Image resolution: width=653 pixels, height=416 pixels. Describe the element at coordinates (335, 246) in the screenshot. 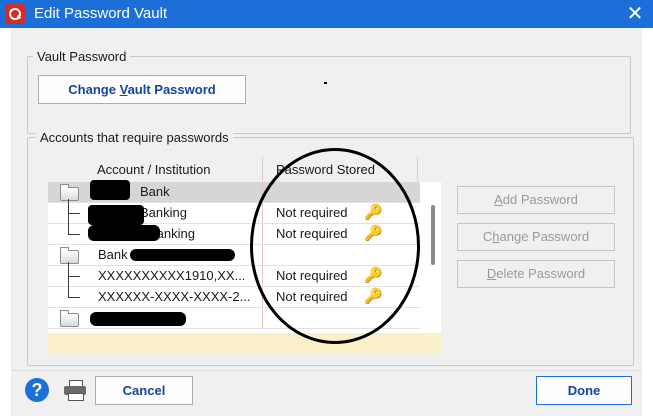

I see `annotation-circle` at that location.